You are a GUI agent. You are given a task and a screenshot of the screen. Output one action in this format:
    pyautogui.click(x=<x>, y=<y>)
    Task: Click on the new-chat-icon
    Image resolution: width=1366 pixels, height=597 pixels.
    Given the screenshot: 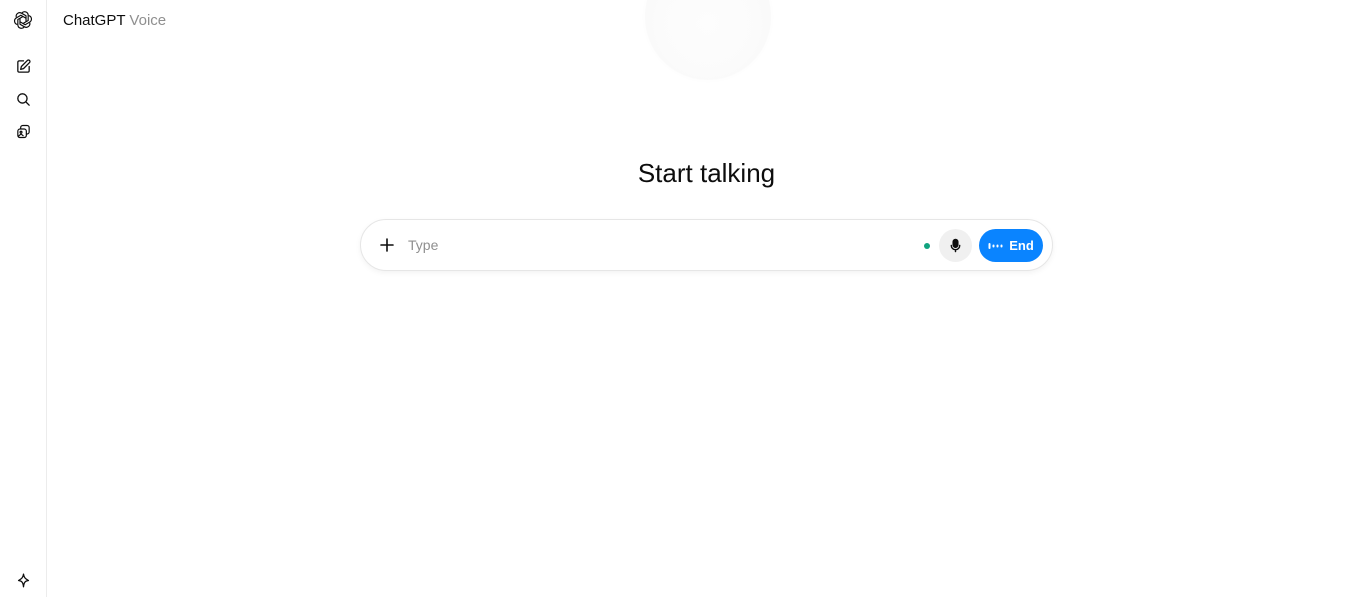 What is the action you would take?
    pyautogui.click(x=23, y=65)
    